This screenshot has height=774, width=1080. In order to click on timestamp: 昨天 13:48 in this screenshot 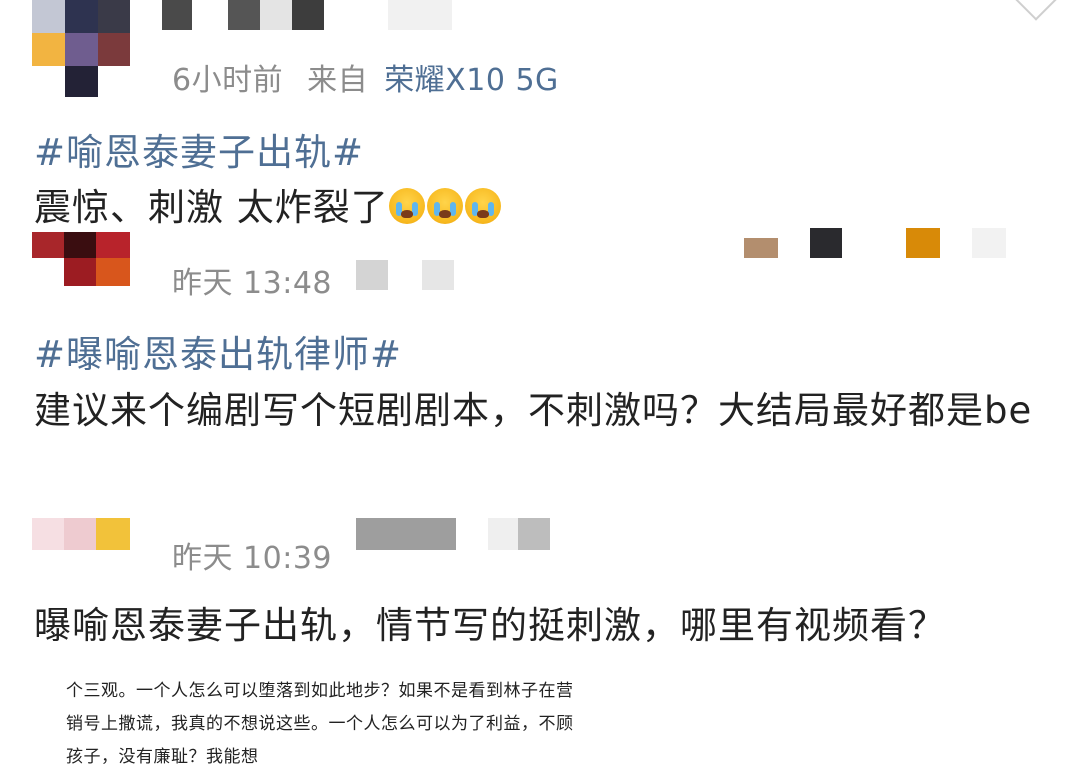, I will do `click(252, 283)`.